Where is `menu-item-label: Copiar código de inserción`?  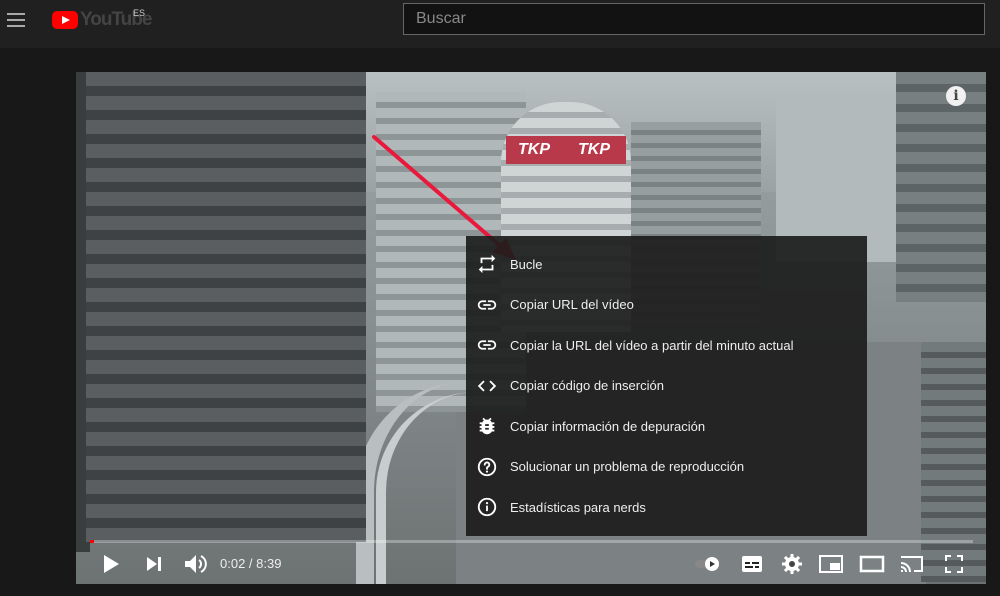
menu-item-label: Copiar código de inserción is located at coordinates (587, 386).